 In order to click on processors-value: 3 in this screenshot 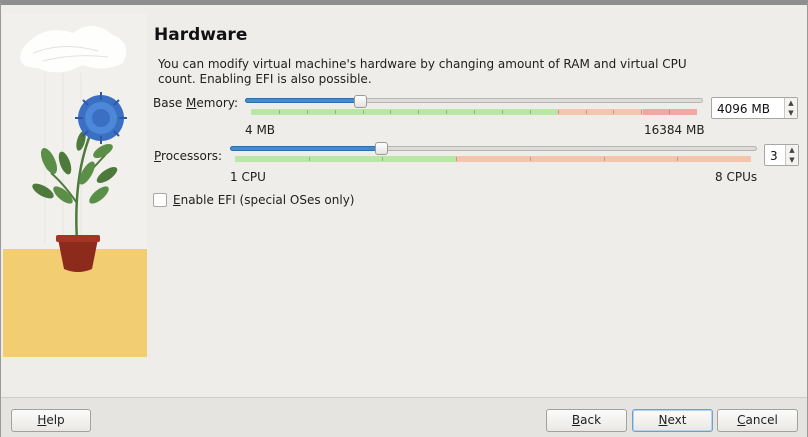, I will do `click(774, 156)`.